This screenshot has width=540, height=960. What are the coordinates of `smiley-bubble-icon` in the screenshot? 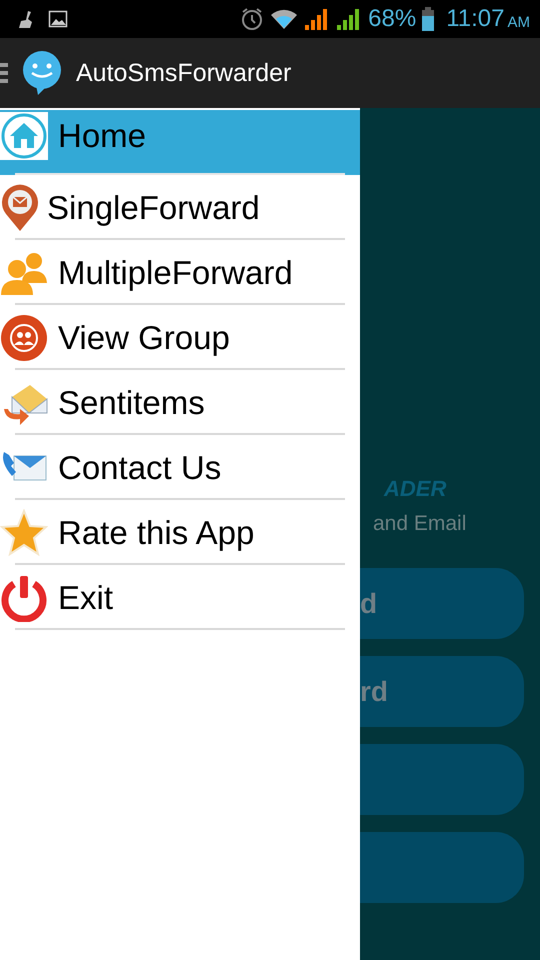 It's located at (42, 73).